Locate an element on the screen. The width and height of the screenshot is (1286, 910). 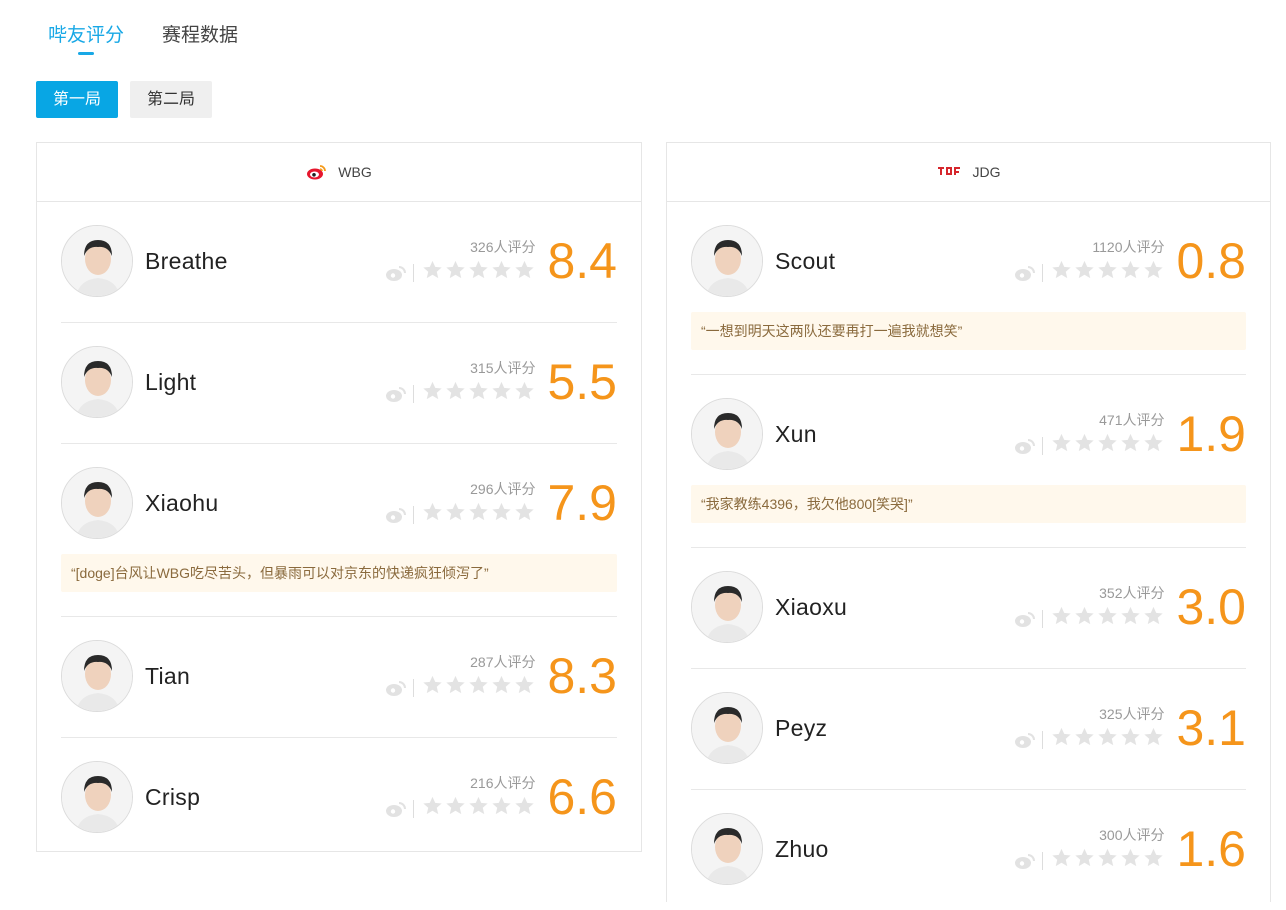
rating-box: 471人评分 1.9 is located at coordinates (1130, 434).